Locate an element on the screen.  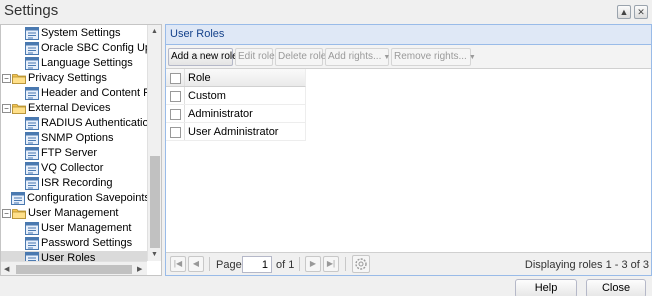
add-rights-button: Add rights... ▼ is located at coordinates (357, 57).